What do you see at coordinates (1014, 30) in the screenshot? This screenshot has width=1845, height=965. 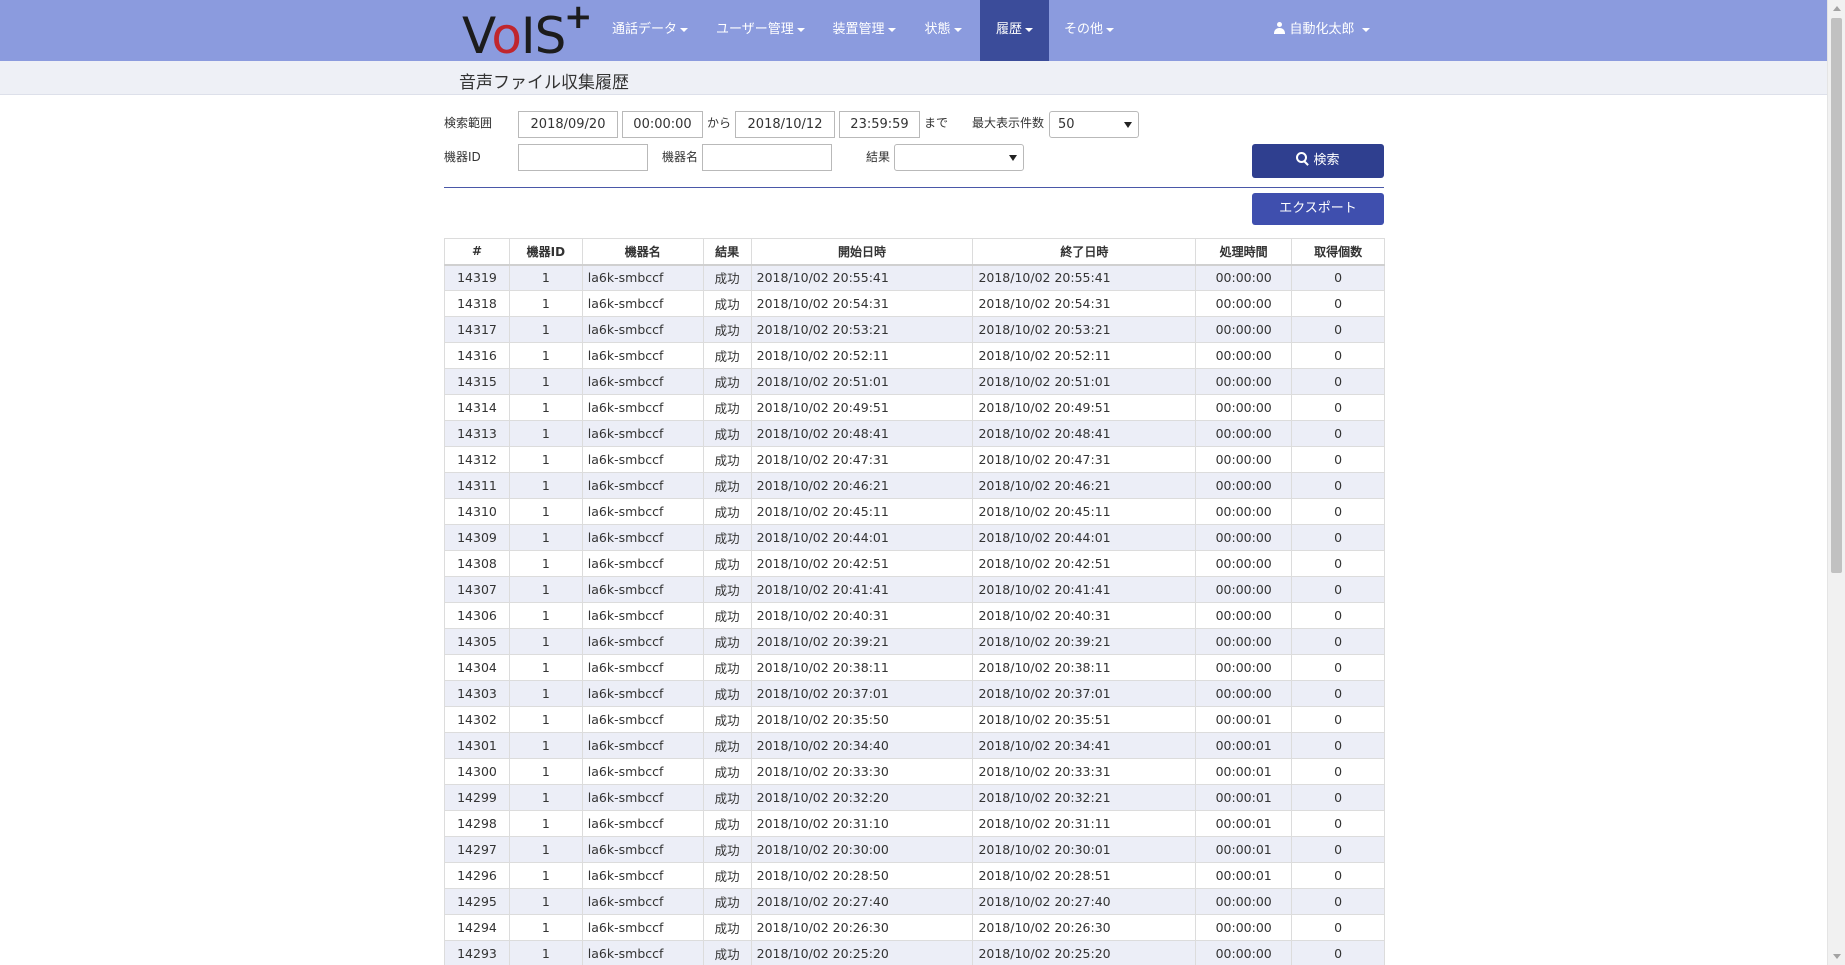 I see `nav-history: 履歴` at bounding box center [1014, 30].